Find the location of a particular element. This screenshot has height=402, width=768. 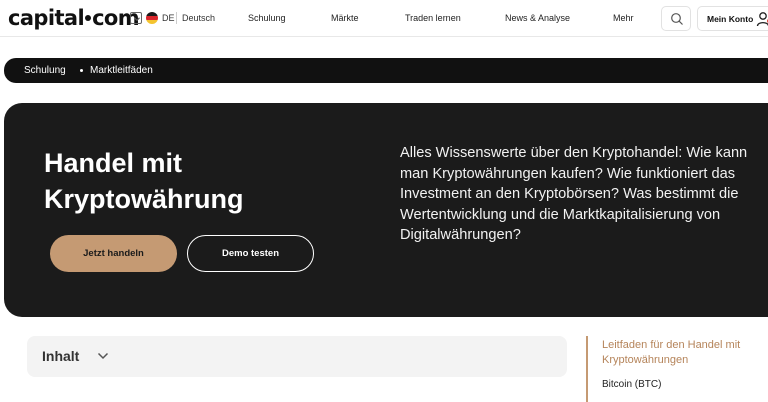

nav-item-maerkte: Märkte is located at coordinates (345, 18).